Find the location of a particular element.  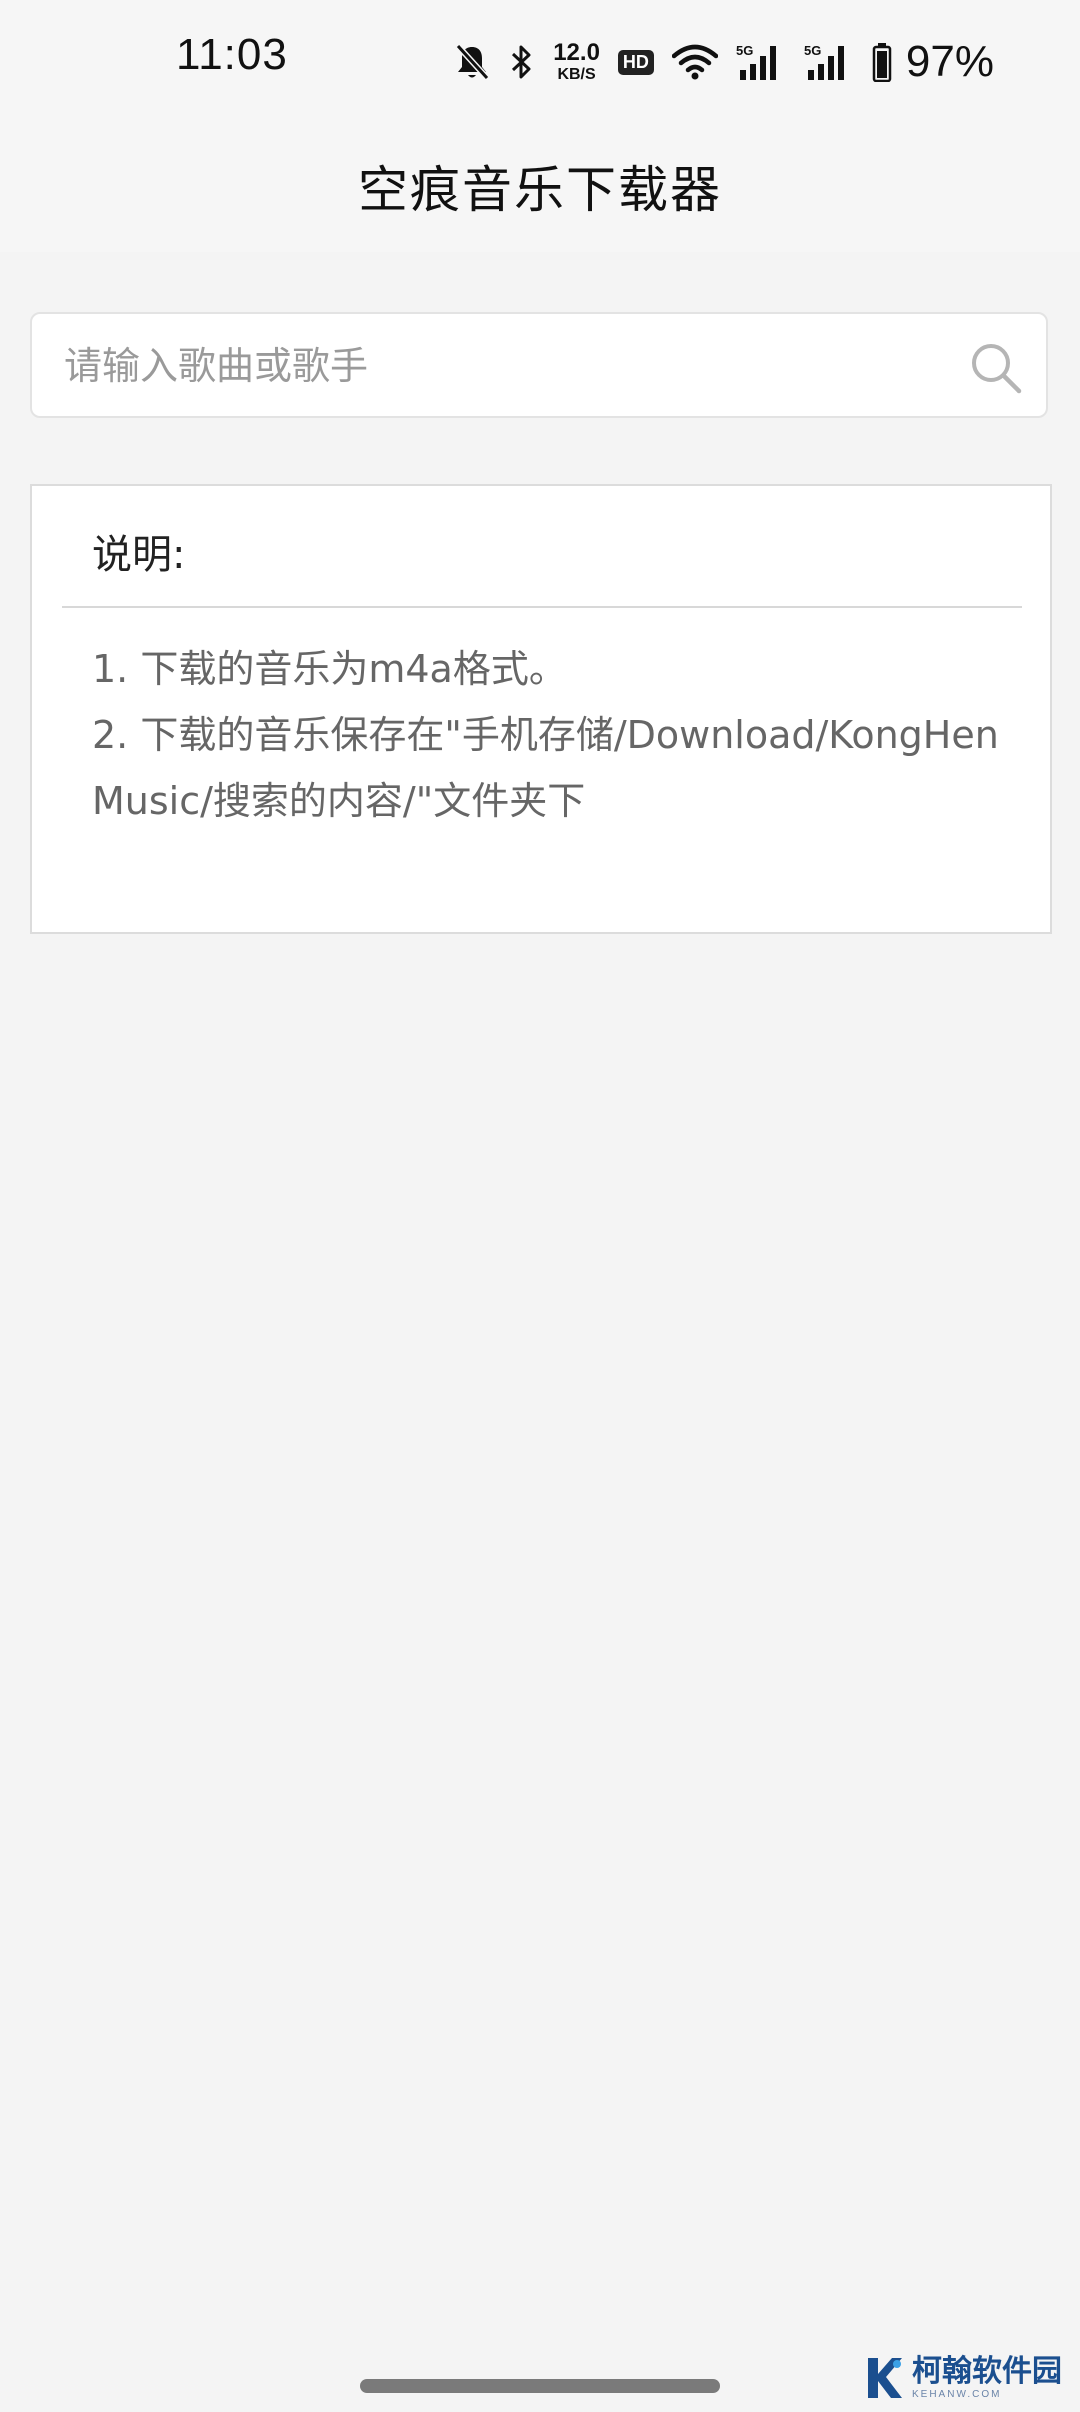

watermark-text: 柯翰软件园 KEHANW.COM is located at coordinates (987, 2376).